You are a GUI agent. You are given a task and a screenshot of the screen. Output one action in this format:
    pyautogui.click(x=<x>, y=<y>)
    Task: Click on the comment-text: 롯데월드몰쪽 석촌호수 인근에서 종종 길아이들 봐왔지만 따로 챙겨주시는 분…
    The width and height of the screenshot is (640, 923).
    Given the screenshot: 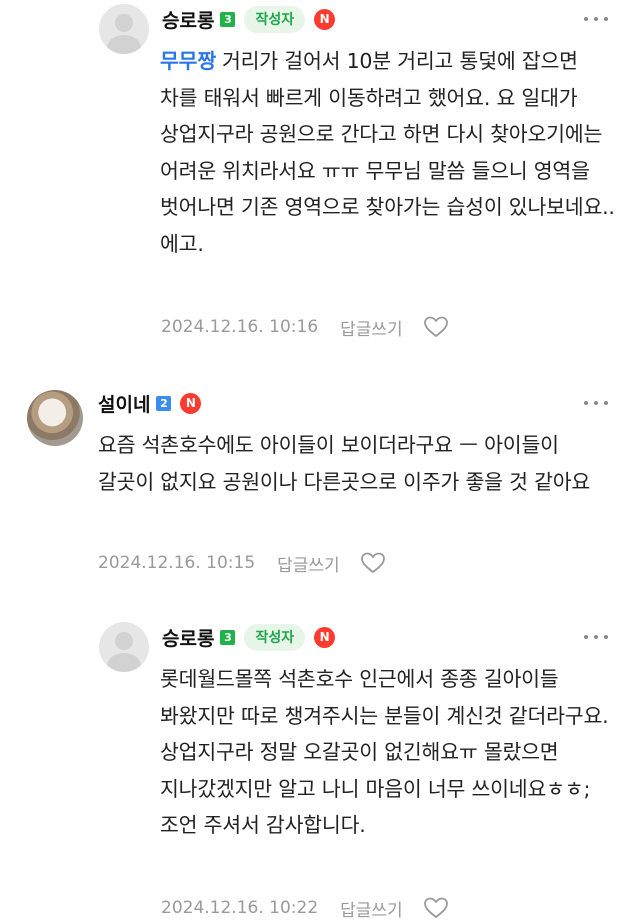 What is the action you would take?
    pyautogui.click(x=390, y=752)
    